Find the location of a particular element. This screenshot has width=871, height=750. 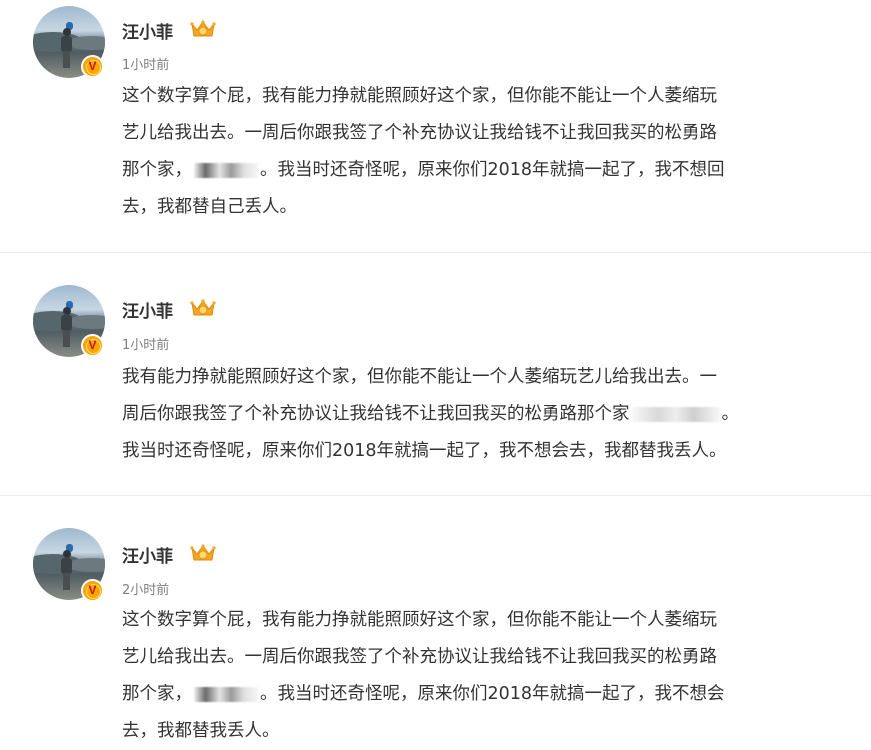

text-segment: 。我当时还奇怪呢，原来你们2018年就搞一起了，我不想回 is located at coordinates (492, 170).